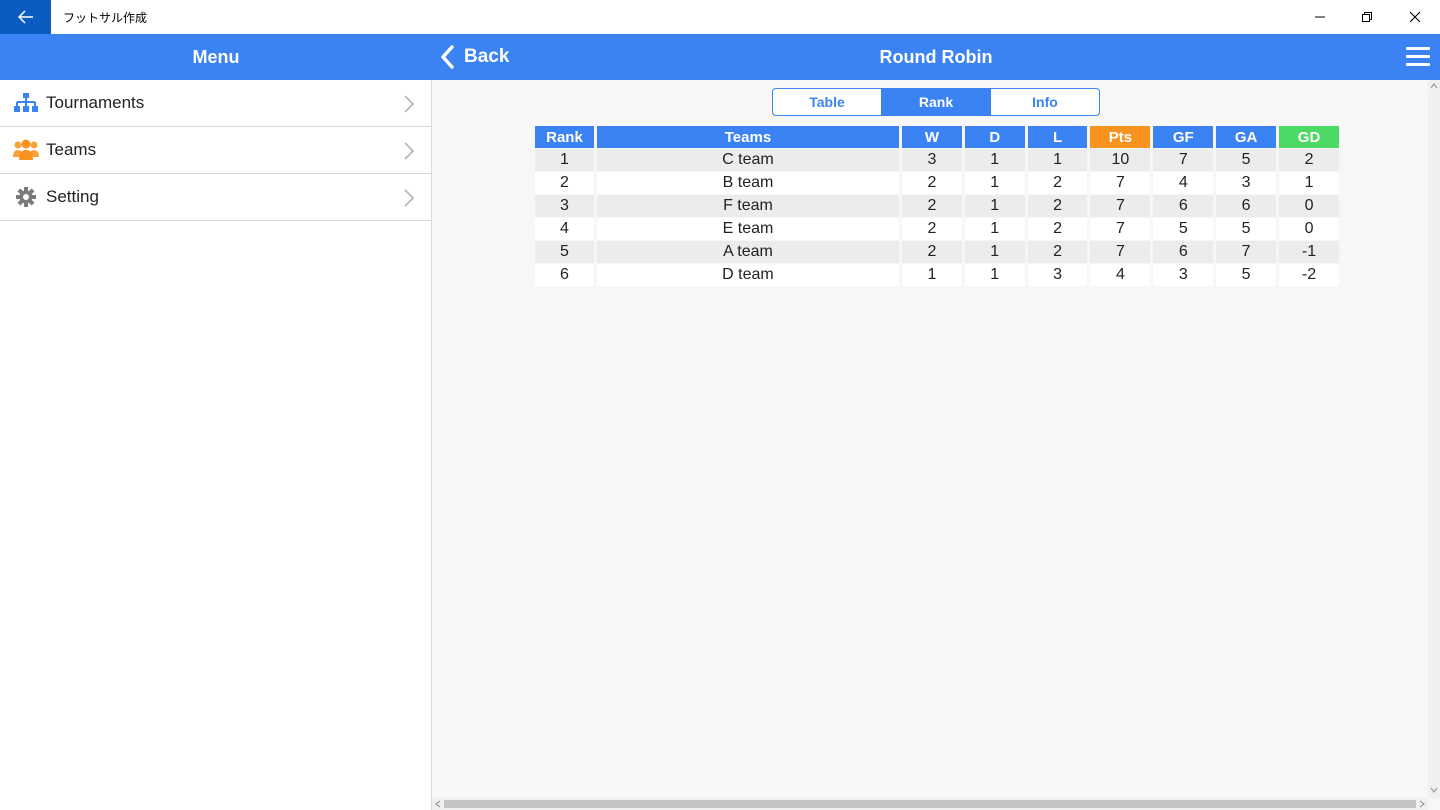 The height and width of the screenshot is (810, 1440). What do you see at coordinates (105, 18) in the screenshot?
I see `window-title: フットサル作成` at bounding box center [105, 18].